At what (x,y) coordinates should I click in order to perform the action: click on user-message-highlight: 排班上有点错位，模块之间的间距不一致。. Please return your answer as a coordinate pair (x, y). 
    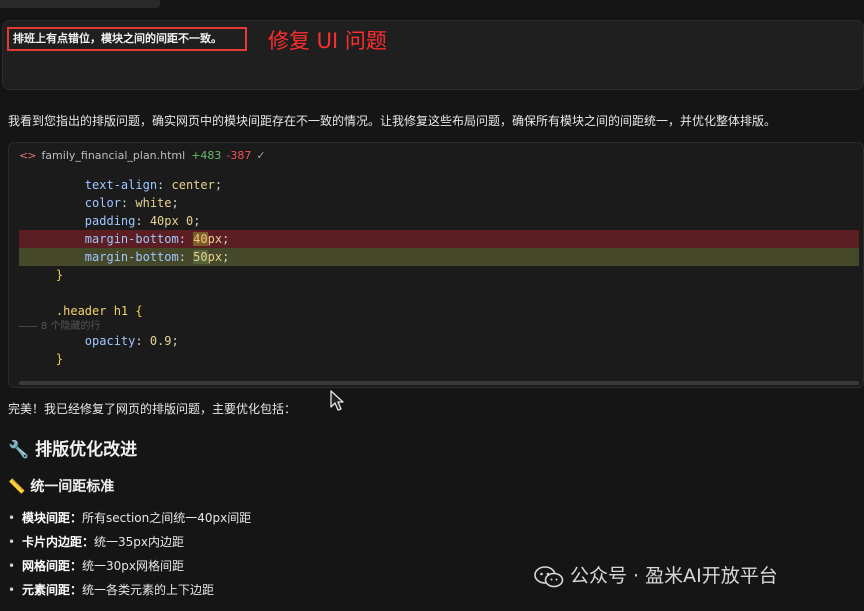
    Looking at the image, I should click on (127, 39).